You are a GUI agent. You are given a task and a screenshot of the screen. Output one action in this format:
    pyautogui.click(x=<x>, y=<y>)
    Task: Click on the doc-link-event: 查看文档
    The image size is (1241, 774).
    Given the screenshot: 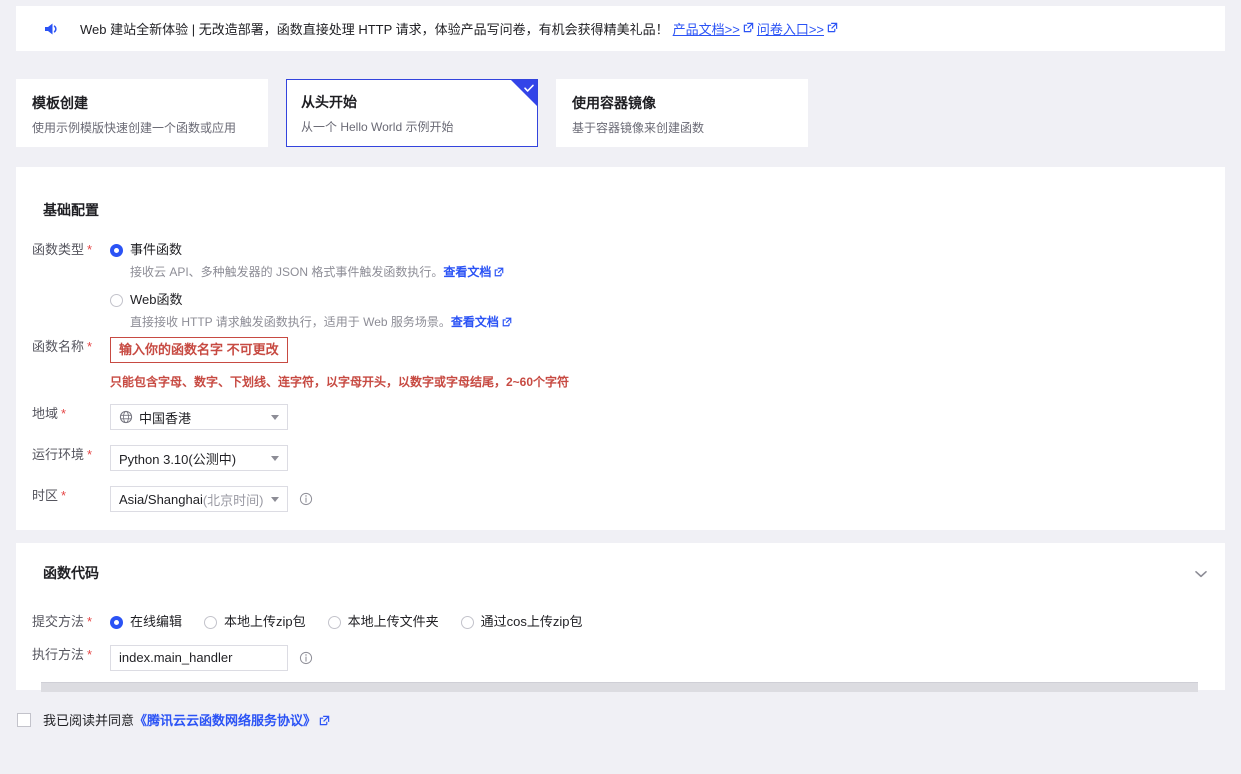 What is the action you would take?
    pyautogui.click(x=467, y=272)
    